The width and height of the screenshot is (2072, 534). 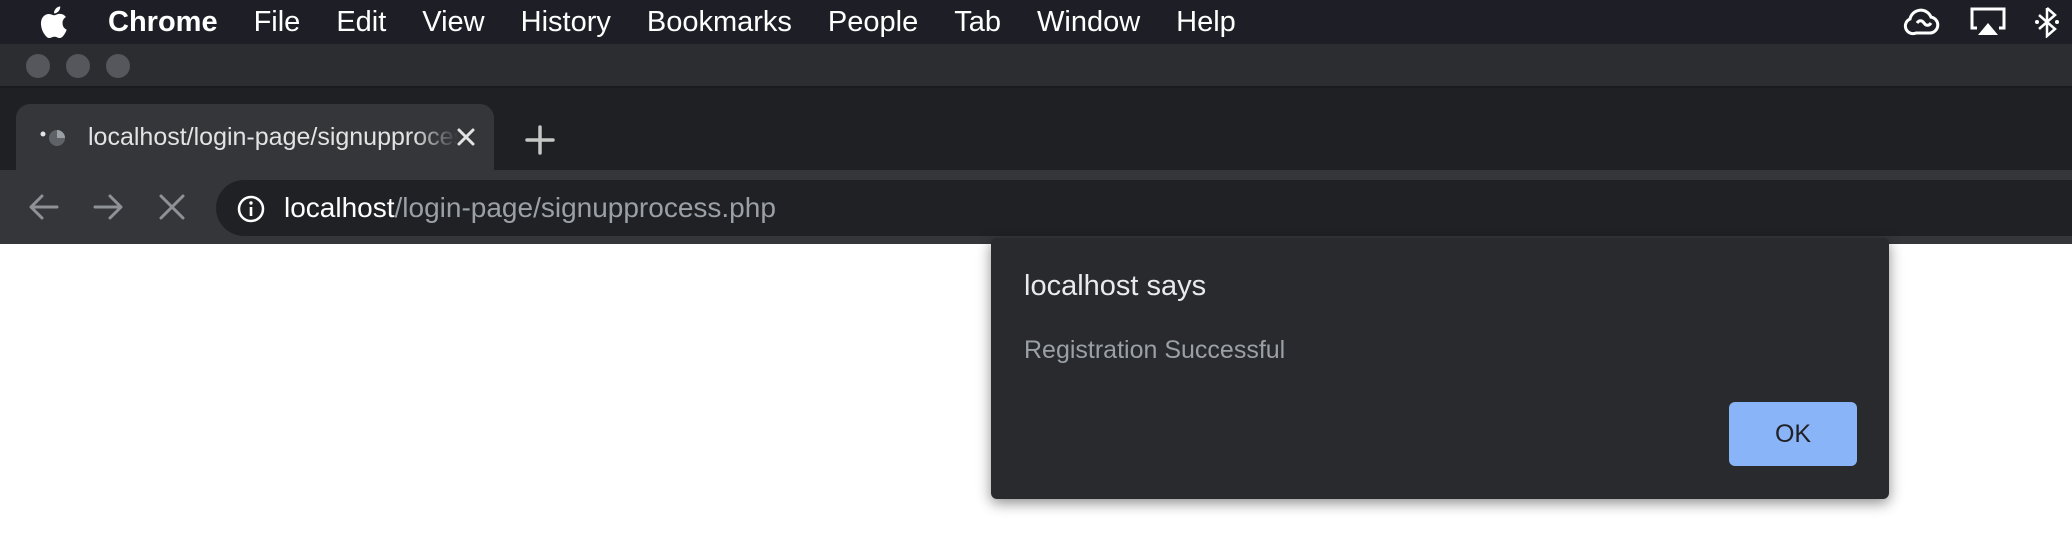 What do you see at coordinates (1144, 208) in the screenshot?
I see `address-bar: localhost/login-page/signupprocess.php` at bounding box center [1144, 208].